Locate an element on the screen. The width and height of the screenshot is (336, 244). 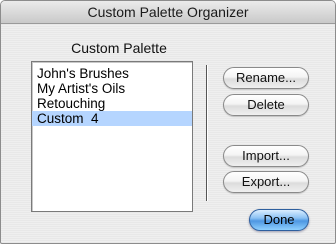
vertical-divider is located at coordinates (206, 133).